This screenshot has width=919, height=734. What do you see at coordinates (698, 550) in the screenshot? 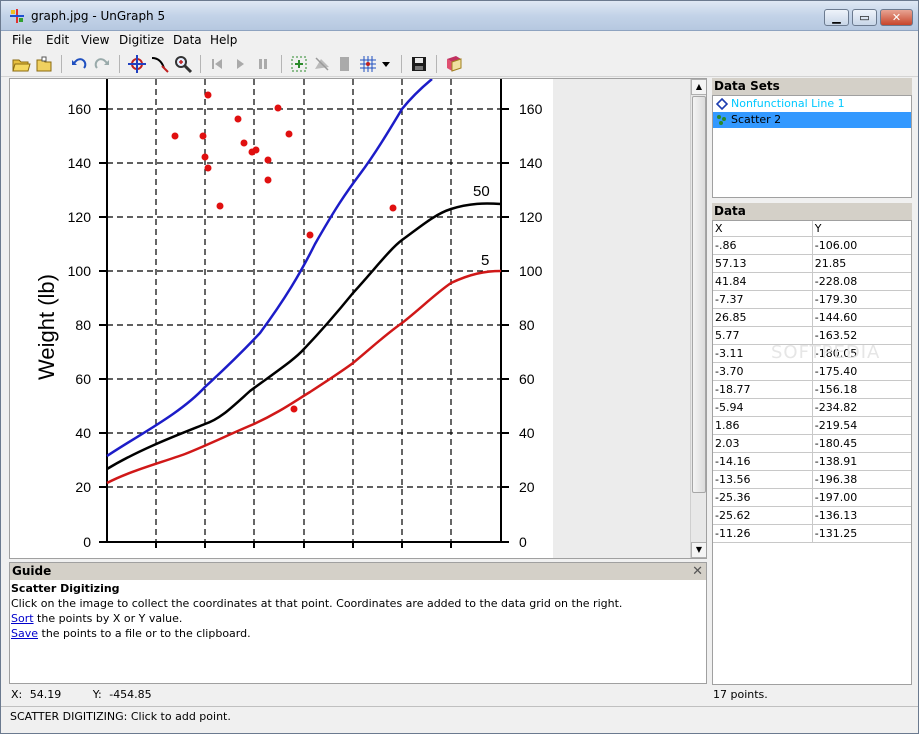
I see `scroll-down-button: ▼` at bounding box center [698, 550].